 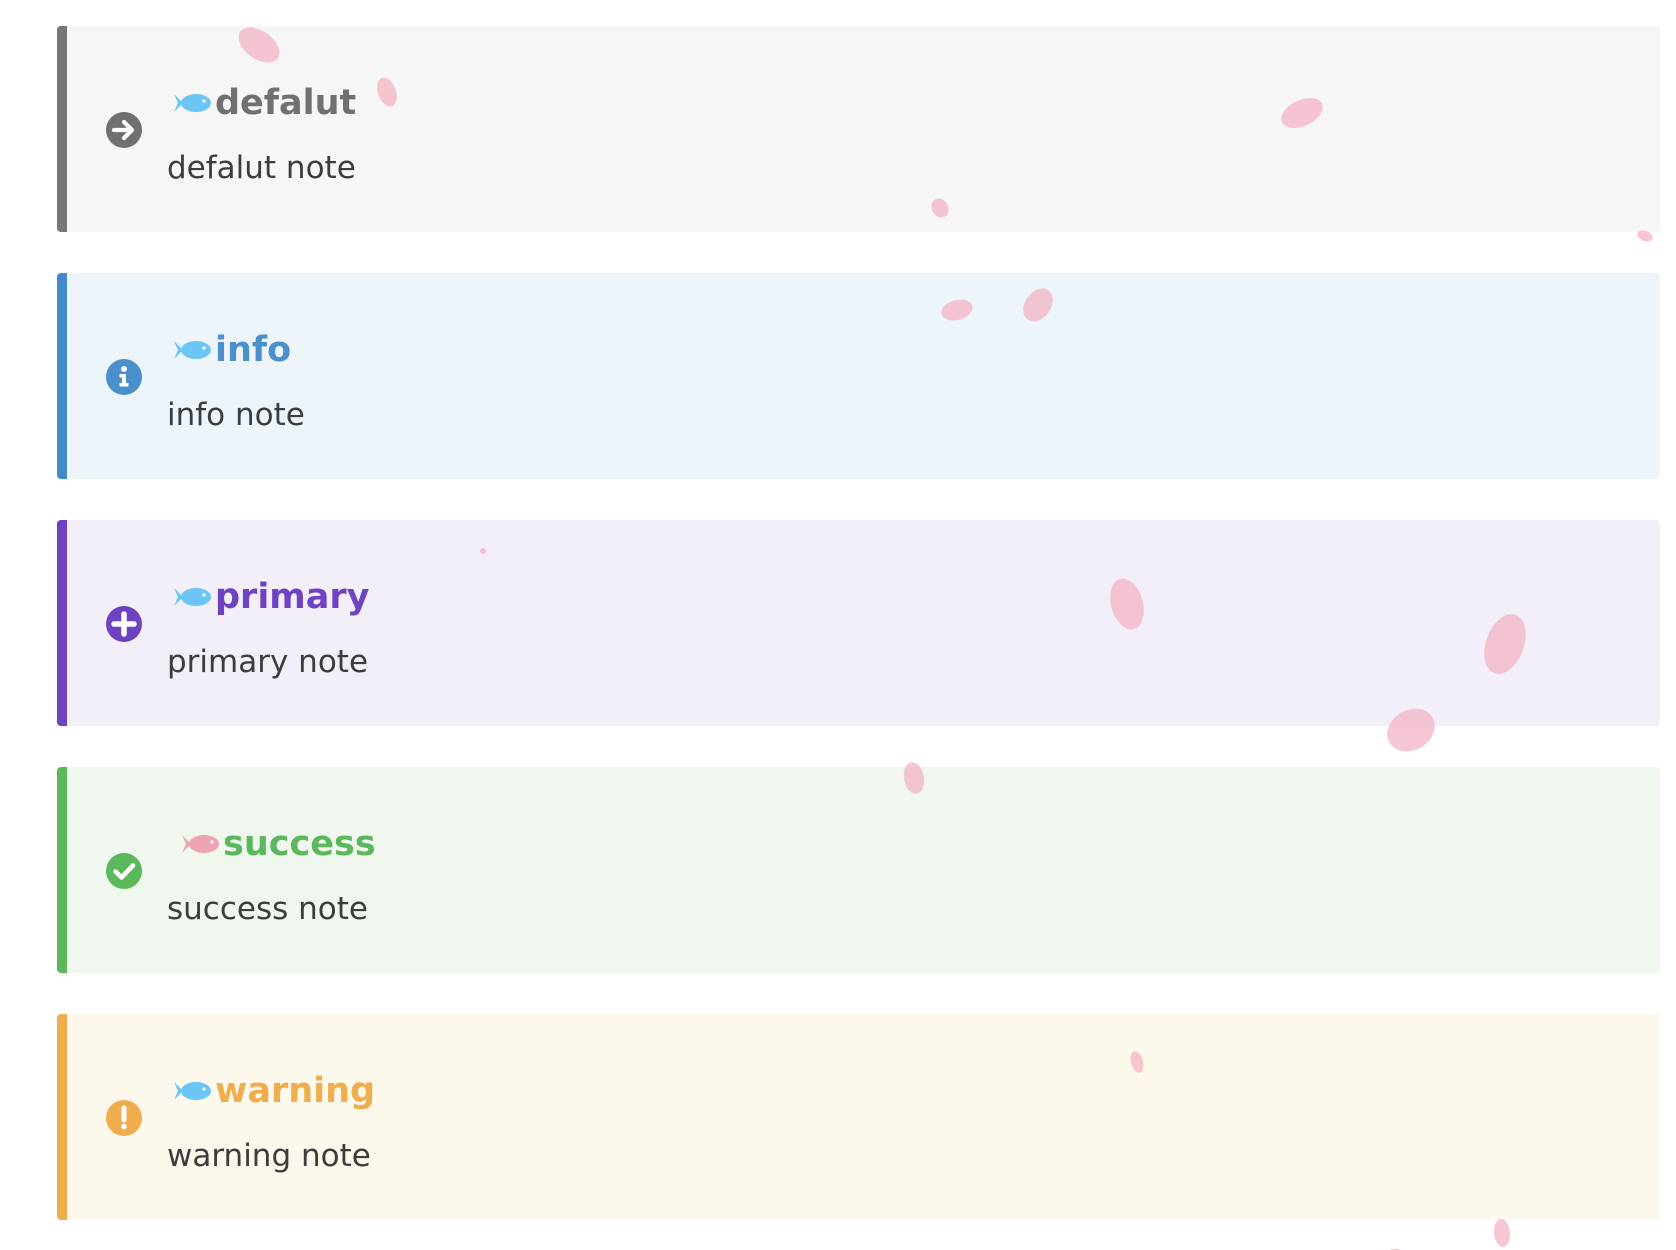 I want to click on info-circle-icon, so click(x=124, y=377).